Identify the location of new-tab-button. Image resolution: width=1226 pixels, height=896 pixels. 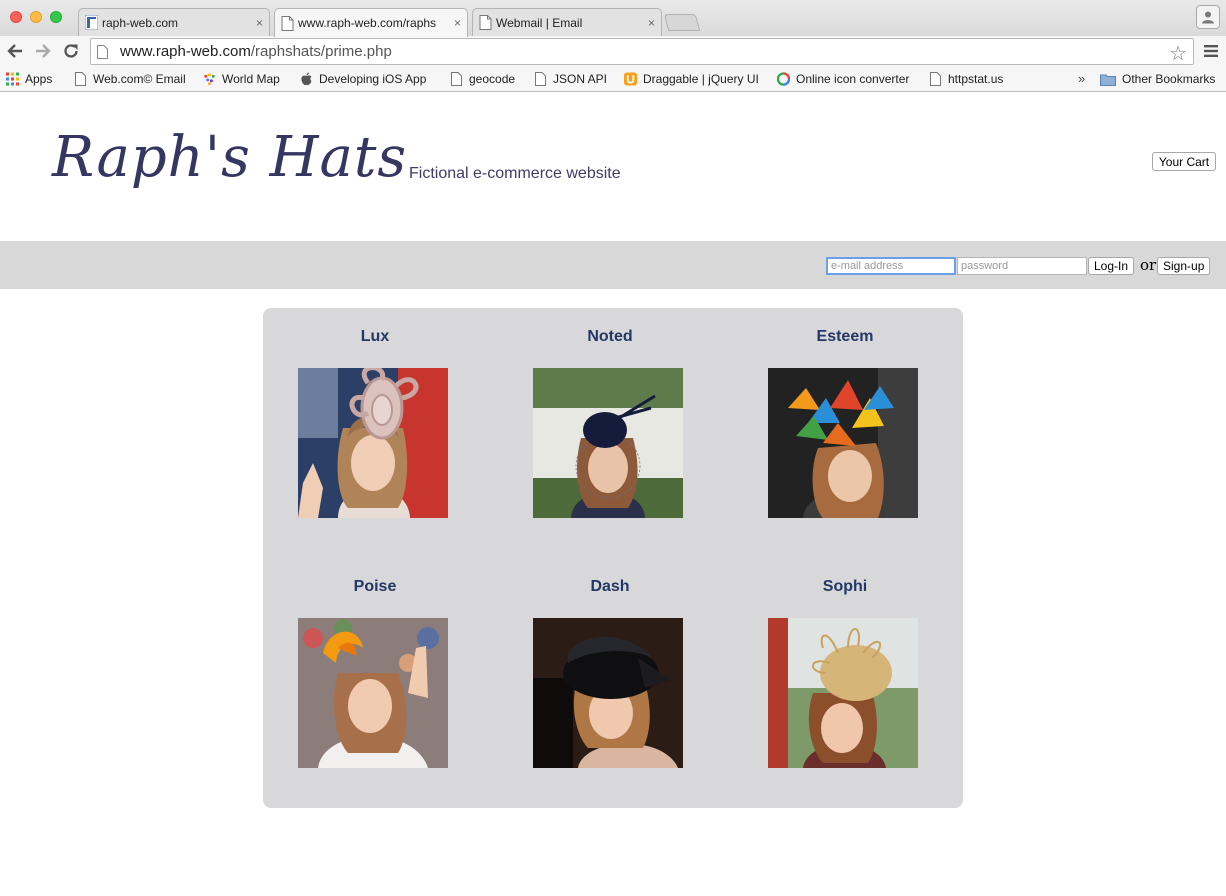
(682, 22).